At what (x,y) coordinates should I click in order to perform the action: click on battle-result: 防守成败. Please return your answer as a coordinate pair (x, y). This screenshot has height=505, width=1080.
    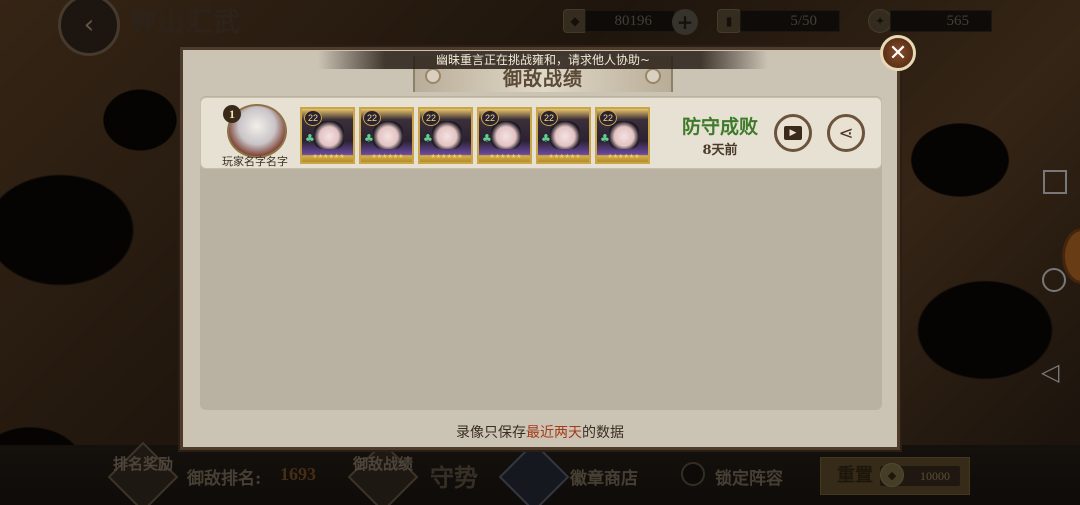
    Looking at the image, I should click on (719, 127).